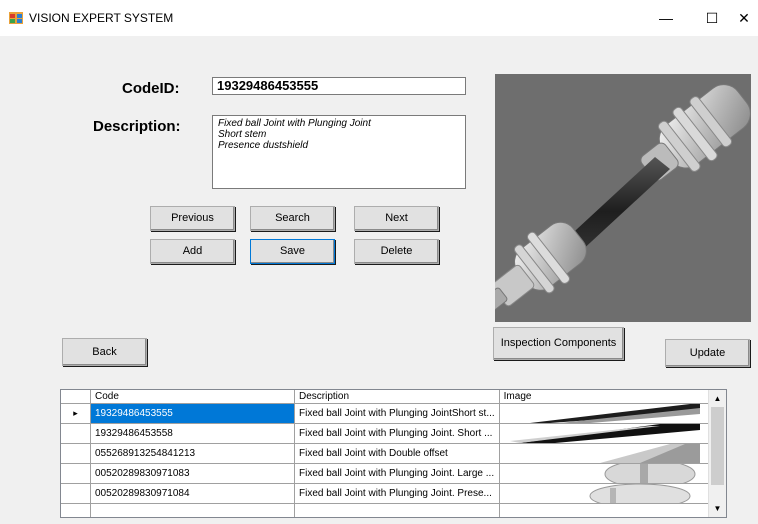  I want to click on cell-code: 19329486453558, so click(192, 433).